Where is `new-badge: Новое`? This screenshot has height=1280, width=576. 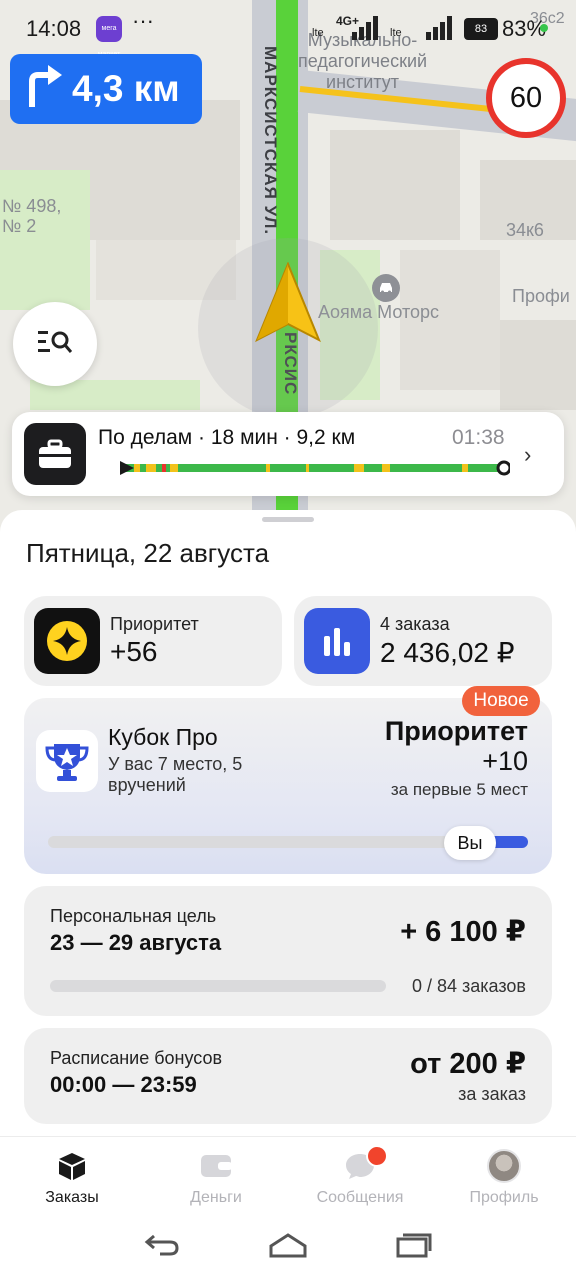
new-badge: Новое is located at coordinates (501, 701).